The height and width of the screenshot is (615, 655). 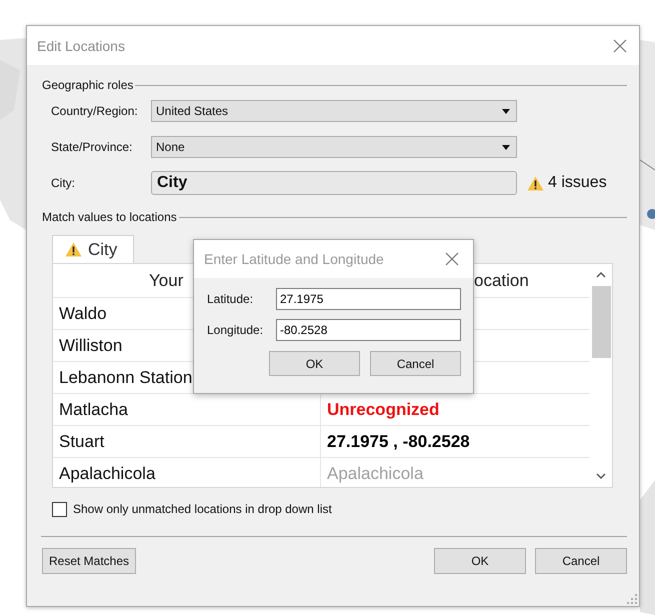 What do you see at coordinates (166, 280) in the screenshot?
I see `column-header: Your` at bounding box center [166, 280].